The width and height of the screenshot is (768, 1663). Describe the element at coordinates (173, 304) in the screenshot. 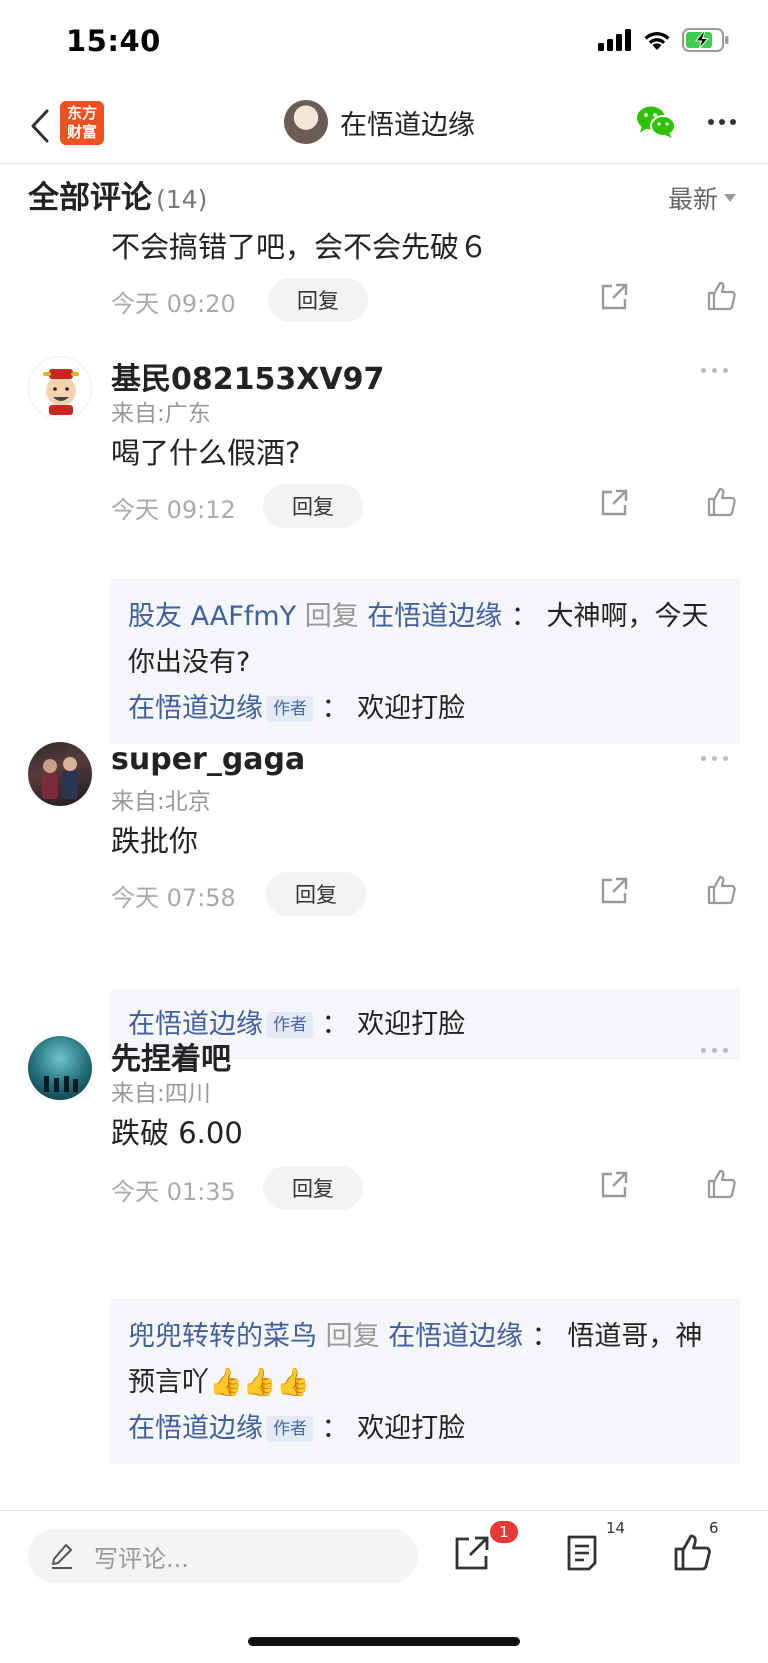

I see `comment-time: 今天 09:20` at that location.